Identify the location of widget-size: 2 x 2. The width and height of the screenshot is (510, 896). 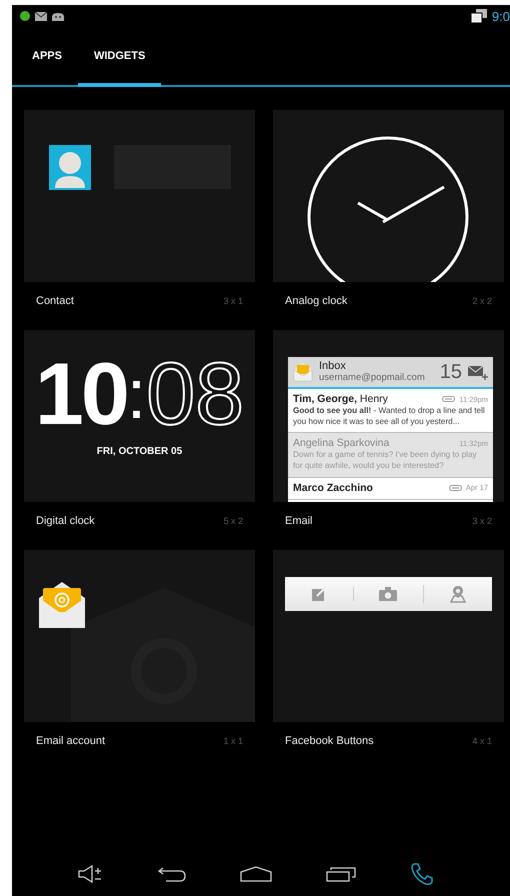
(482, 301).